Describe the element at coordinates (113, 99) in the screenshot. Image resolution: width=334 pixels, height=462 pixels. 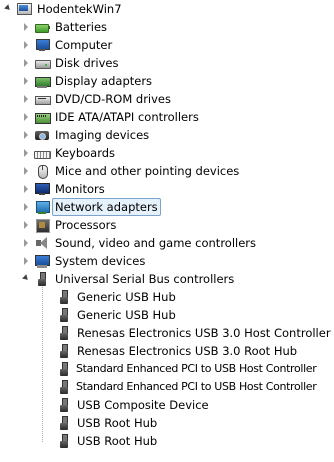
I see `category-label: DVD/CD-ROM drives` at that location.